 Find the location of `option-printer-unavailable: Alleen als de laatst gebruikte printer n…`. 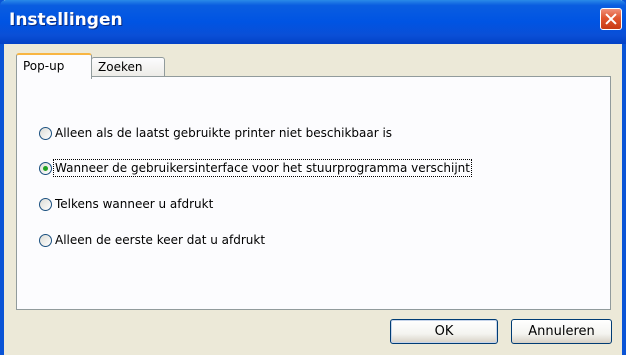

option-printer-unavailable: Alleen als de laatst gebruikte printer n… is located at coordinates (215, 133).